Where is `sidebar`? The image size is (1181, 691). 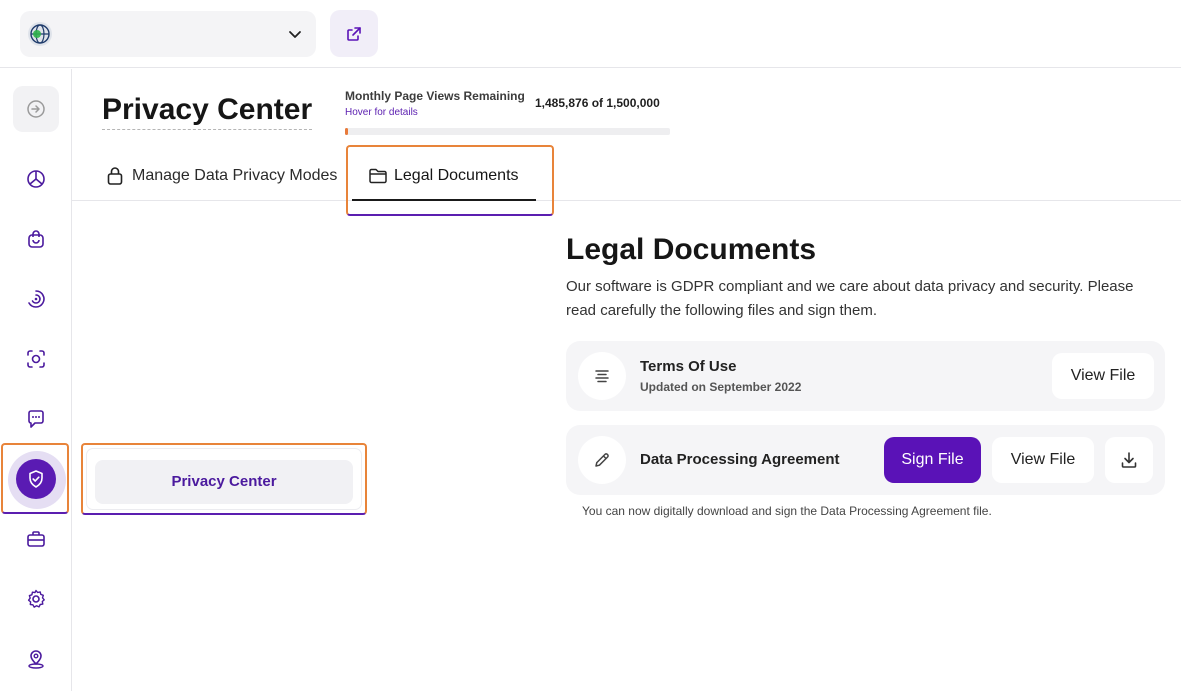
sidebar is located at coordinates (36, 380).